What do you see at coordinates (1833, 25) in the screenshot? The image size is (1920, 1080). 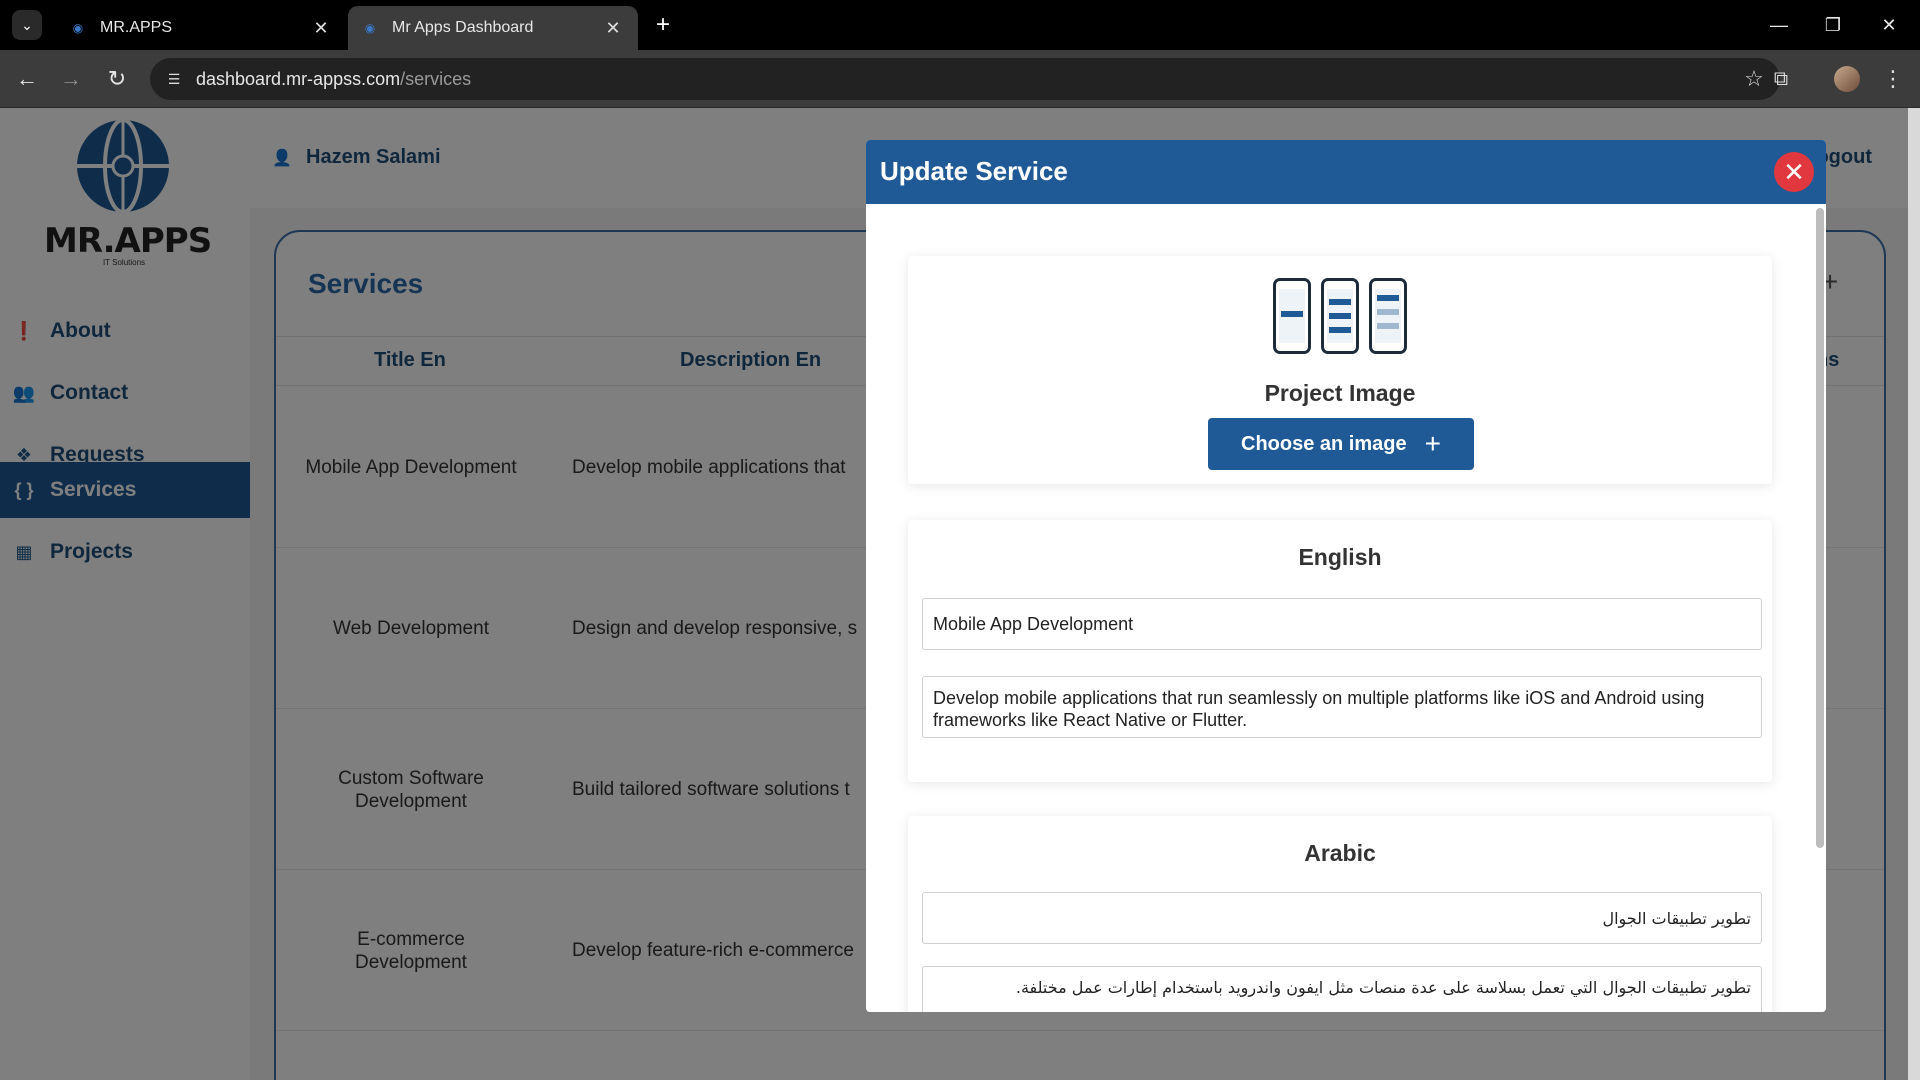 I see `restore-window-icon: ❐` at bounding box center [1833, 25].